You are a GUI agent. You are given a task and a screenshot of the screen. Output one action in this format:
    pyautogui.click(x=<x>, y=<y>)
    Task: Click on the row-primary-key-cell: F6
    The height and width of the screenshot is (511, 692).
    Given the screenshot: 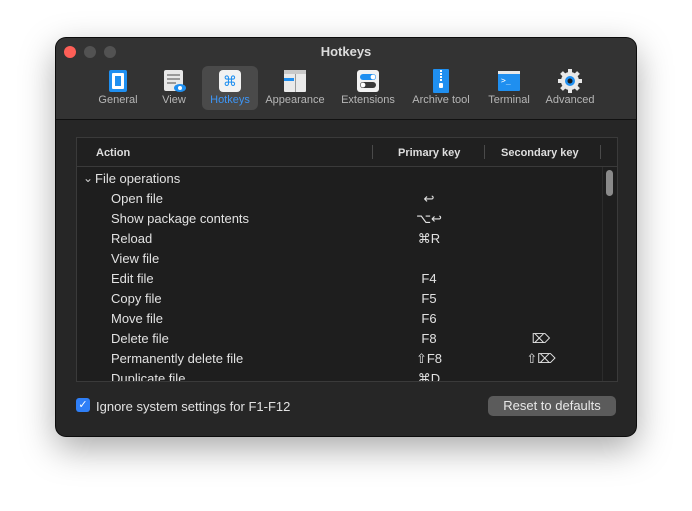 What is the action you would take?
    pyautogui.click(x=429, y=318)
    